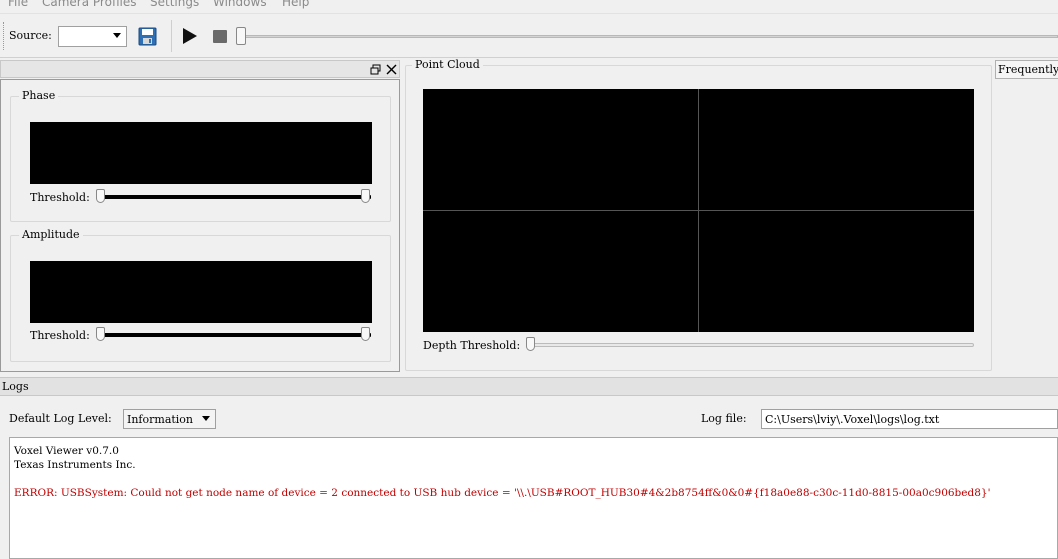 This screenshot has width=1058, height=559. I want to click on amplitude-threshold-min-handle, so click(100, 334).